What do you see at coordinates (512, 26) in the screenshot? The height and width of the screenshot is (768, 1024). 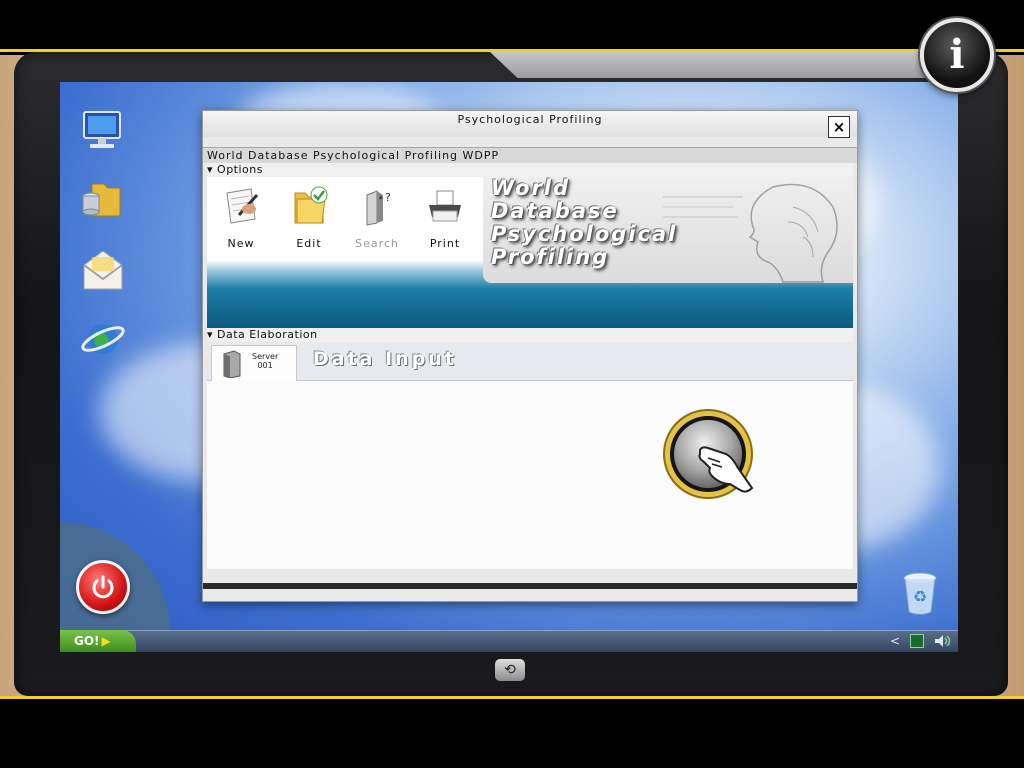 I see `top-letterbox` at bounding box center [512, 26].